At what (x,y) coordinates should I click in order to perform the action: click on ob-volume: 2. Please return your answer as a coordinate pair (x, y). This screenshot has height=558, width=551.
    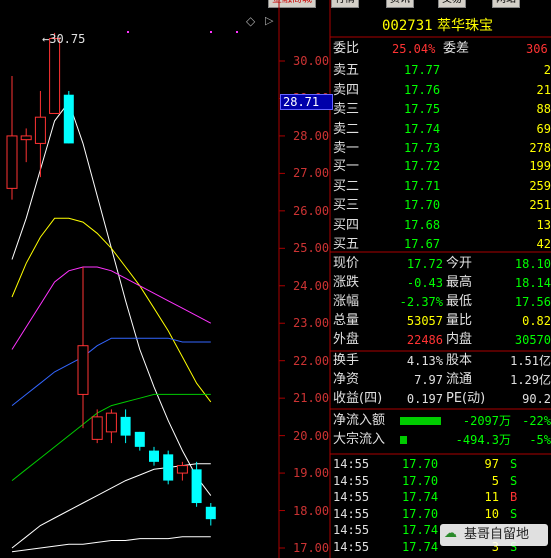
    Looking at the image, I should click on (547, 70).